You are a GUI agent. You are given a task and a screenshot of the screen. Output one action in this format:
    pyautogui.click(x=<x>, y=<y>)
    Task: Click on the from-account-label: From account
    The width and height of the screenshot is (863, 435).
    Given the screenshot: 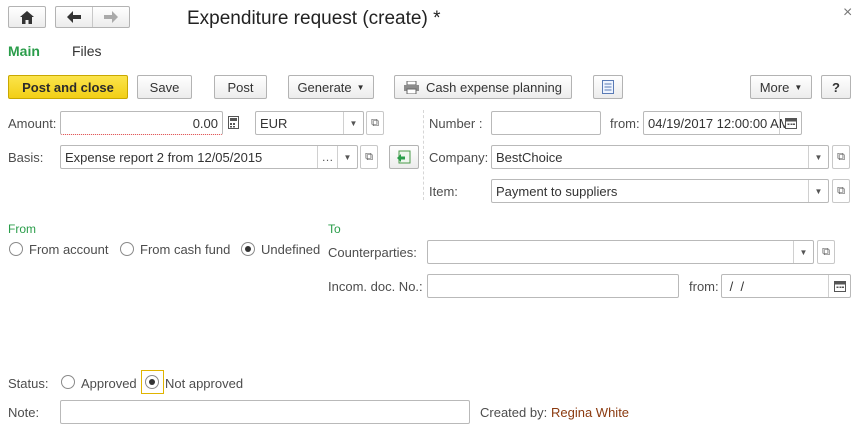 What is the action you would take?
    pyautogui.click(x=68, y=249)
    